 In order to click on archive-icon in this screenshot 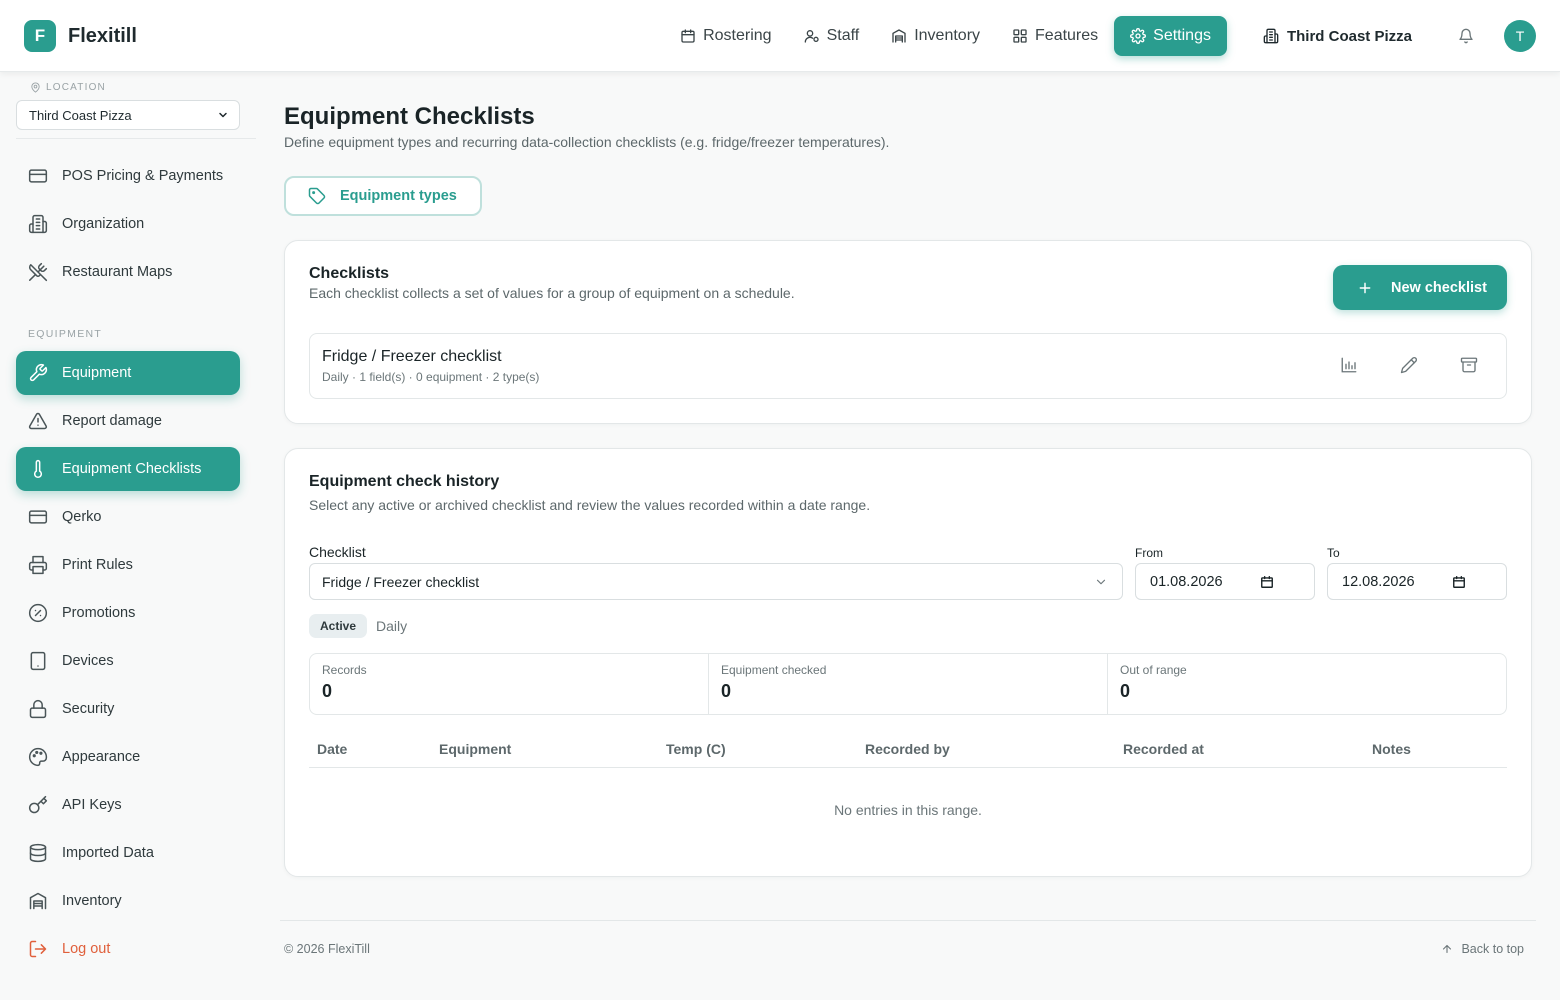, I will do `click(1469, 365)`.